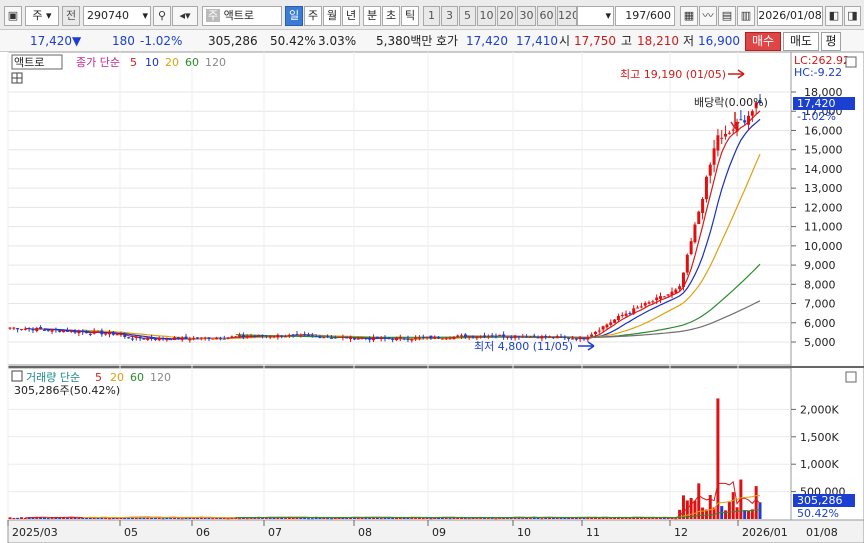 This screenshot has width=864, height=543. What do you see at coordinates (831, 41) in the screenshot?
I see `eval-button: 평` at bounding box center [831, 41].